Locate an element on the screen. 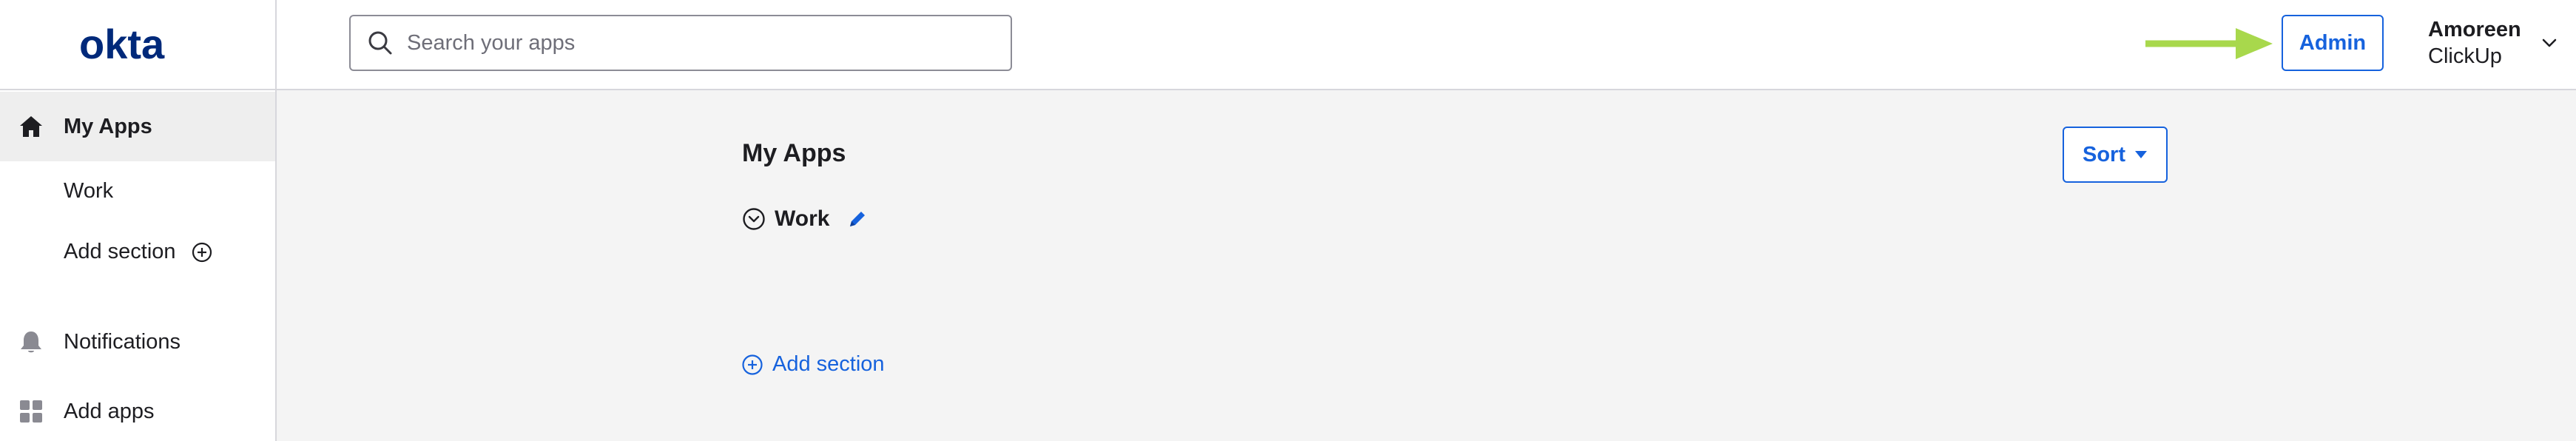 The width and height of the screenshot is (2576, 441). svg-text: okta is located at coordinates (122, 45).